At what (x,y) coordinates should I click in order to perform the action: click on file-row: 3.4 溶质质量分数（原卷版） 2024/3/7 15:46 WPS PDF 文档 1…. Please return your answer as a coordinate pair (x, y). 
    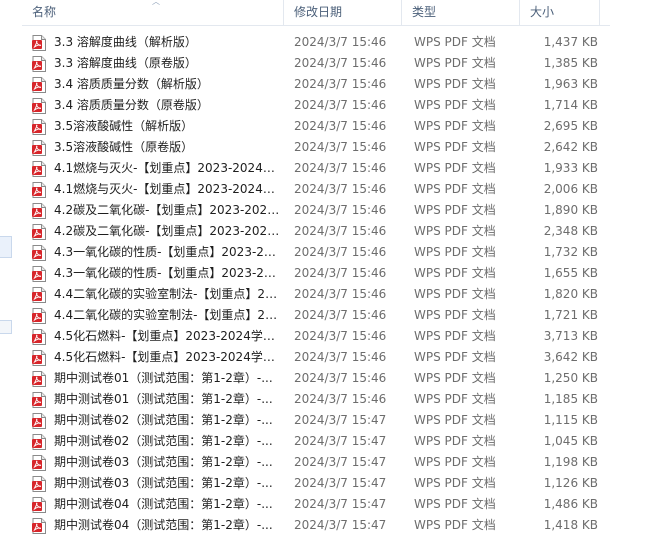
    Looking at the image, I should click on (316, 105).